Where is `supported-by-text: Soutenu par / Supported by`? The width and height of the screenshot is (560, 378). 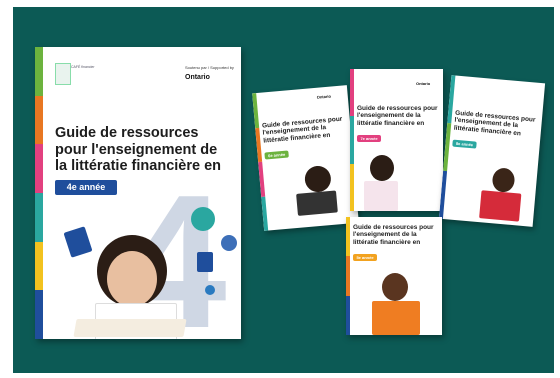 supported-by-text: Soutenu par / Supported by is located at coordinates (209, 67).